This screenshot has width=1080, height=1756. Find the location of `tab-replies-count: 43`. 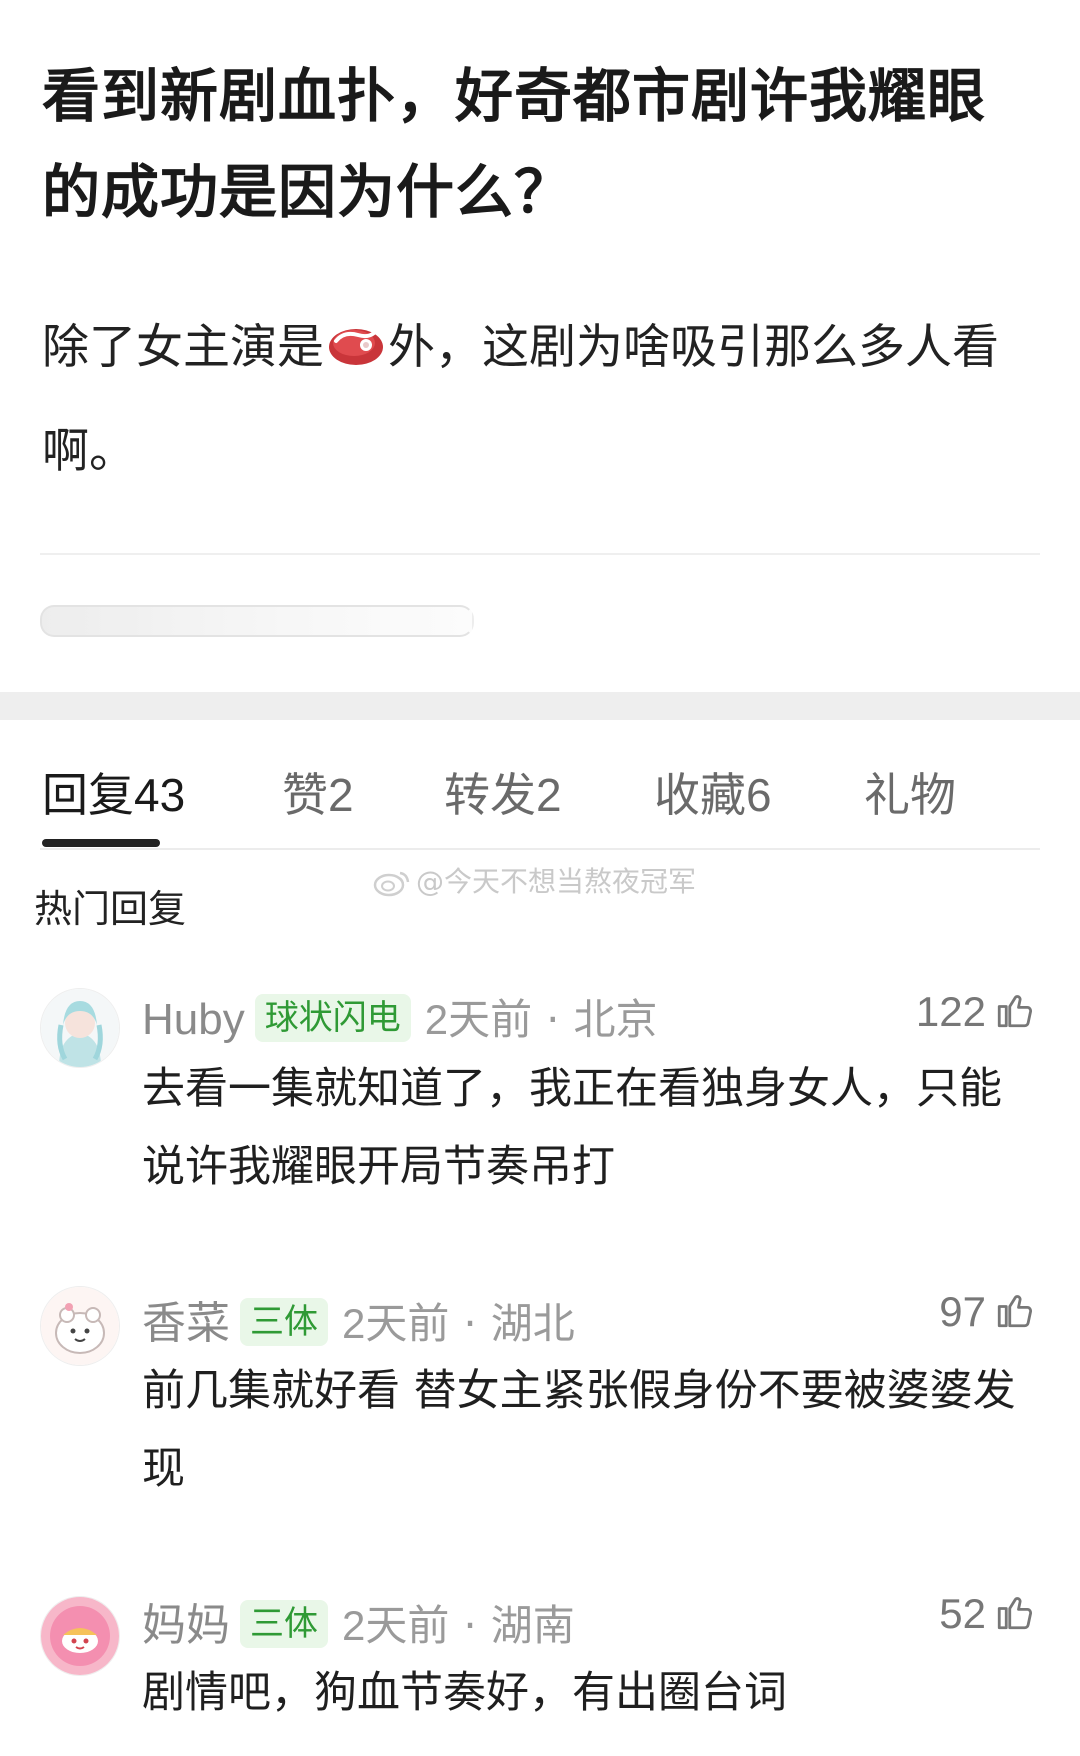

tab-replies-count: 43 is located at coordinates (160, 795).